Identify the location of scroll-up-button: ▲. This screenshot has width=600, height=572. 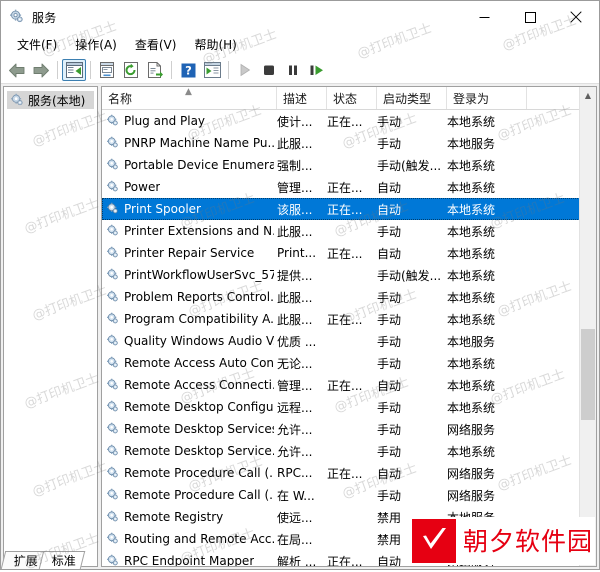
(588, 95).